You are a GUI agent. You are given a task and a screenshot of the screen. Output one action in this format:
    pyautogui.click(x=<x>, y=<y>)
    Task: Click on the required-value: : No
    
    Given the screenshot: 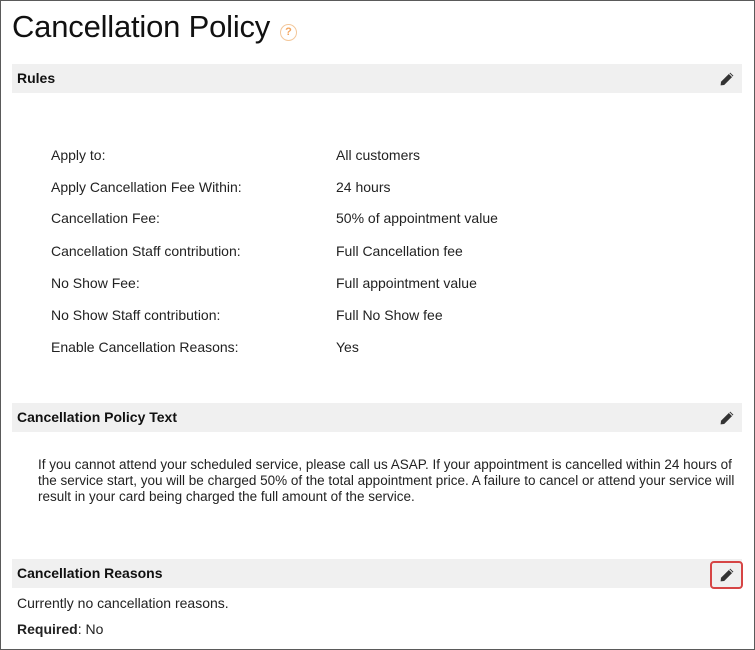 What is the action you would take?
    pyautogui.click(x=90, y=629)
    